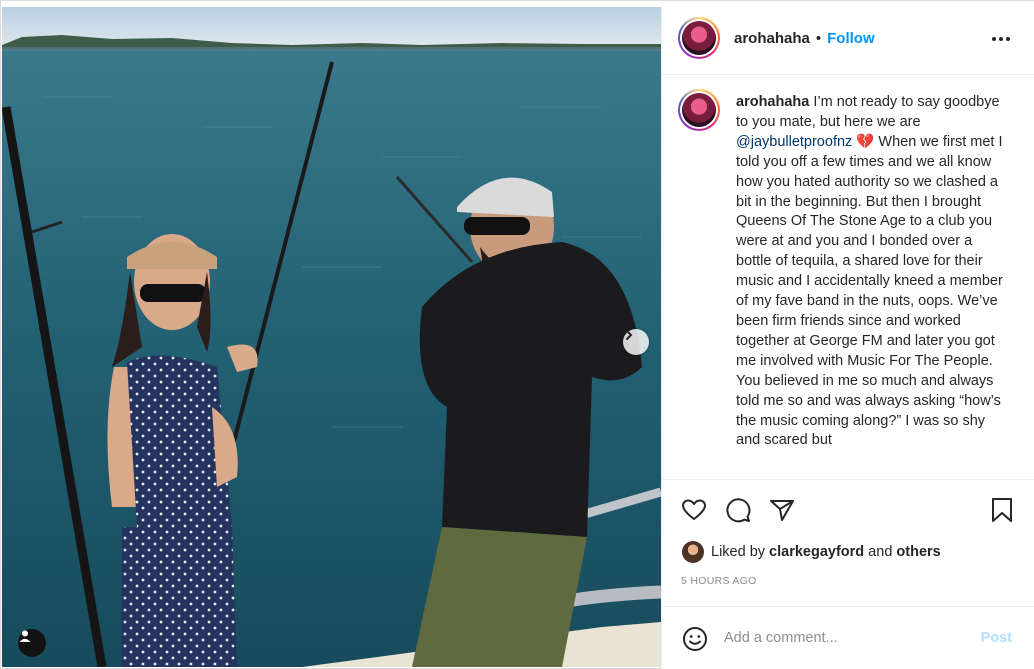 Image resolution: width=1034 pixels, height=669 pixels. What do you see at coordinates (851, 38) in the screenshot?
I see `follow-button: Follow` at bounding box center [851, 38].